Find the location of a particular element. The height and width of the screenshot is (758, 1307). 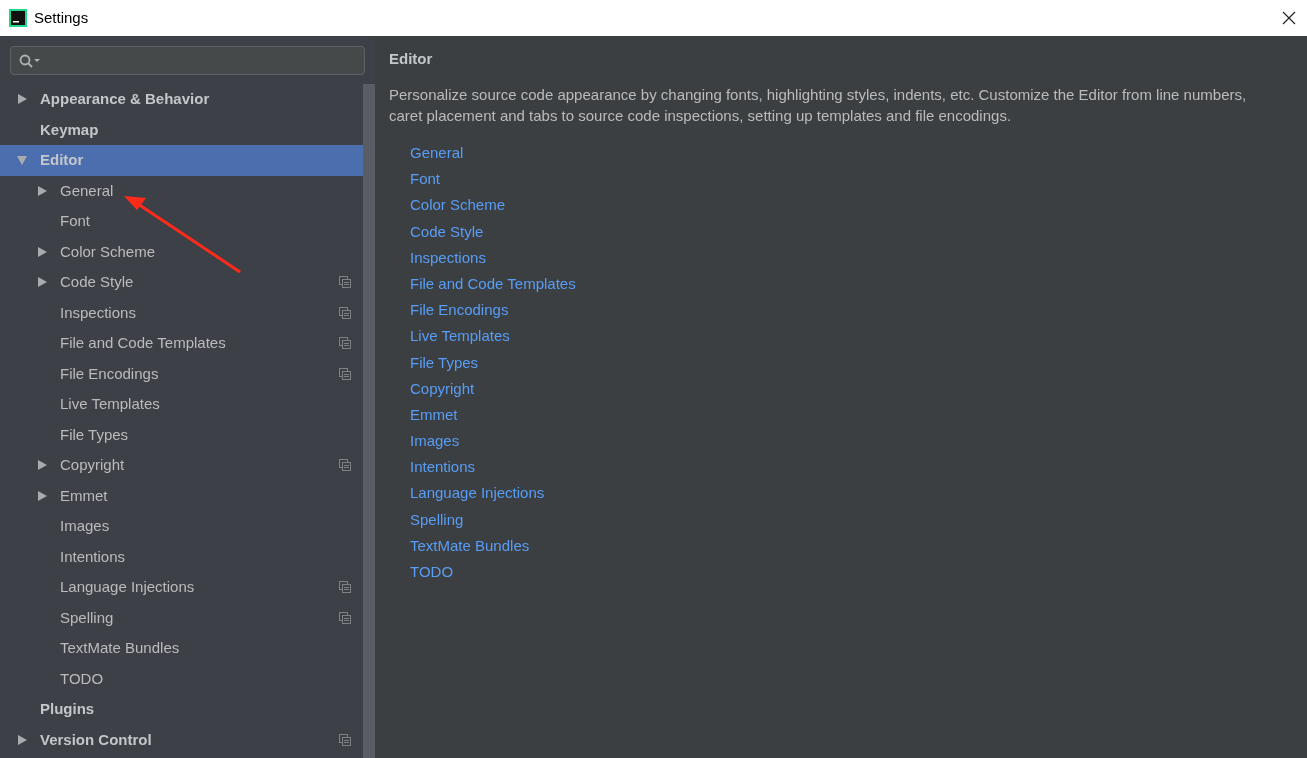

tree-item: File Types is located at coordinates (181, 434).